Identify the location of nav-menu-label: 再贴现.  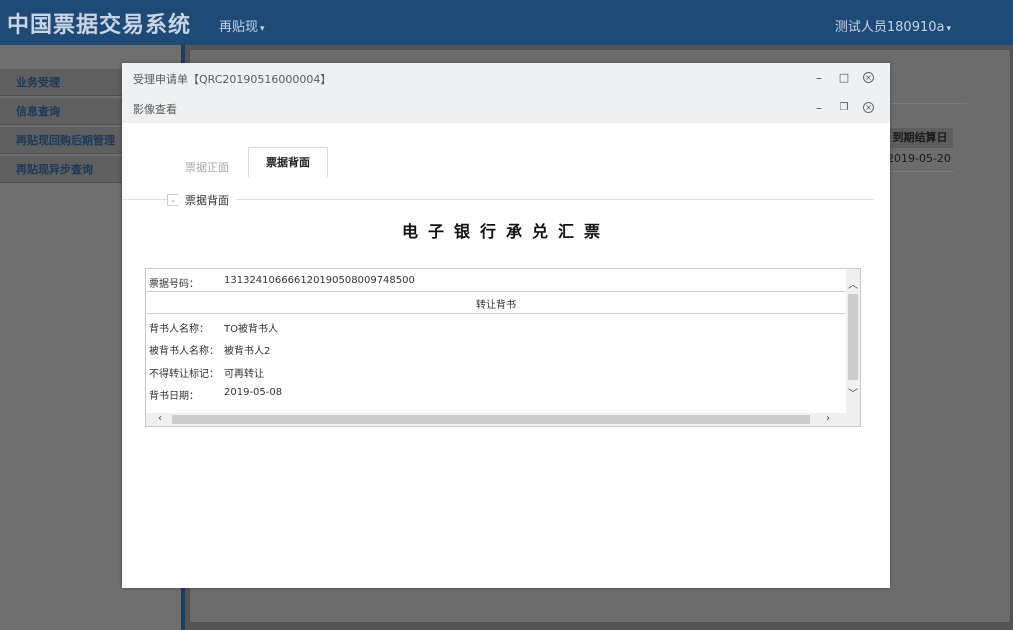
(239, 27).